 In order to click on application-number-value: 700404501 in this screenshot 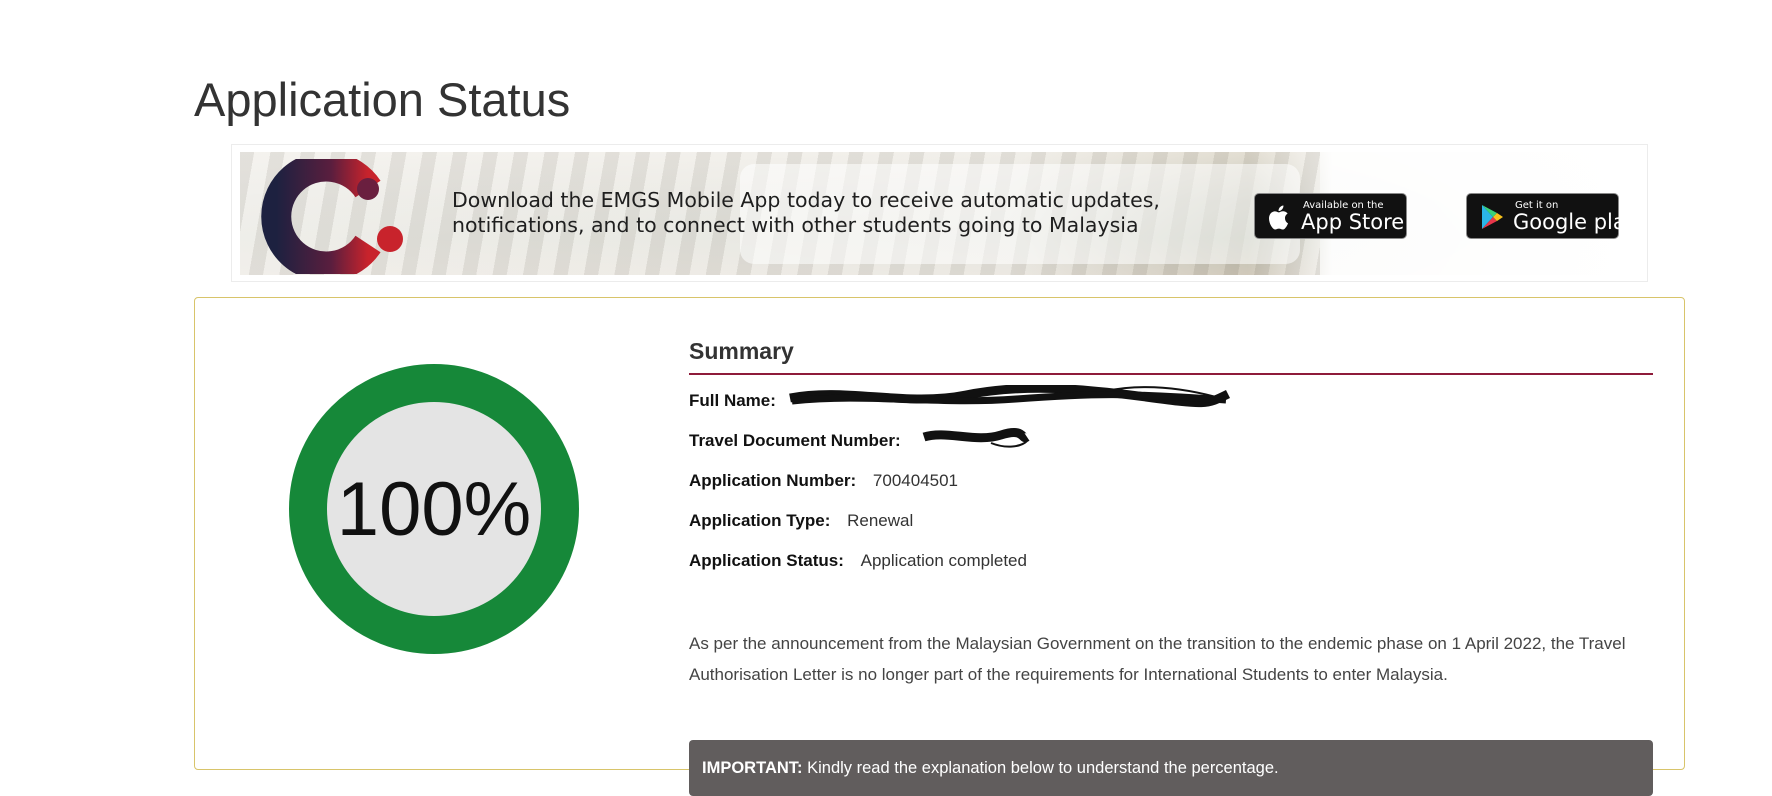, I will do `click(915, 480)`.